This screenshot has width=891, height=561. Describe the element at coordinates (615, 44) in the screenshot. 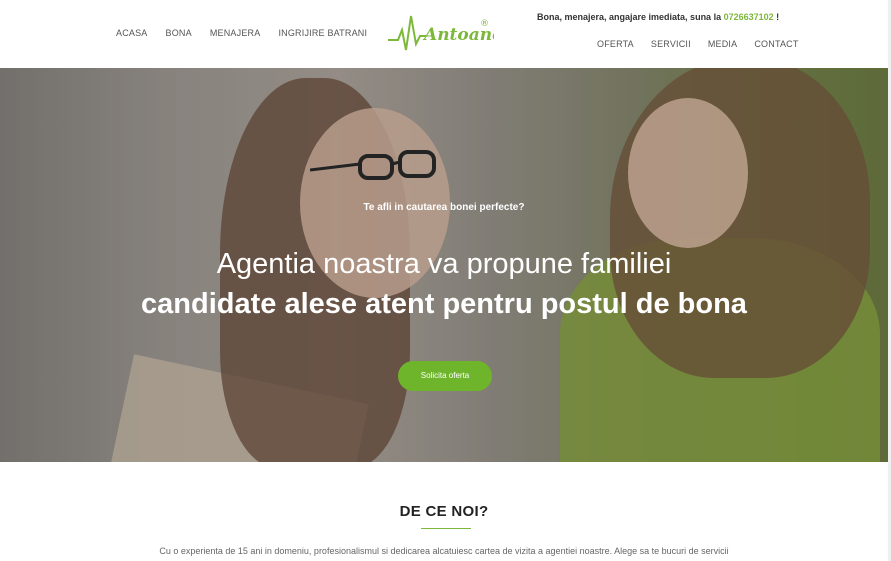

I see `nav-oferta: OFERTA` at that location.